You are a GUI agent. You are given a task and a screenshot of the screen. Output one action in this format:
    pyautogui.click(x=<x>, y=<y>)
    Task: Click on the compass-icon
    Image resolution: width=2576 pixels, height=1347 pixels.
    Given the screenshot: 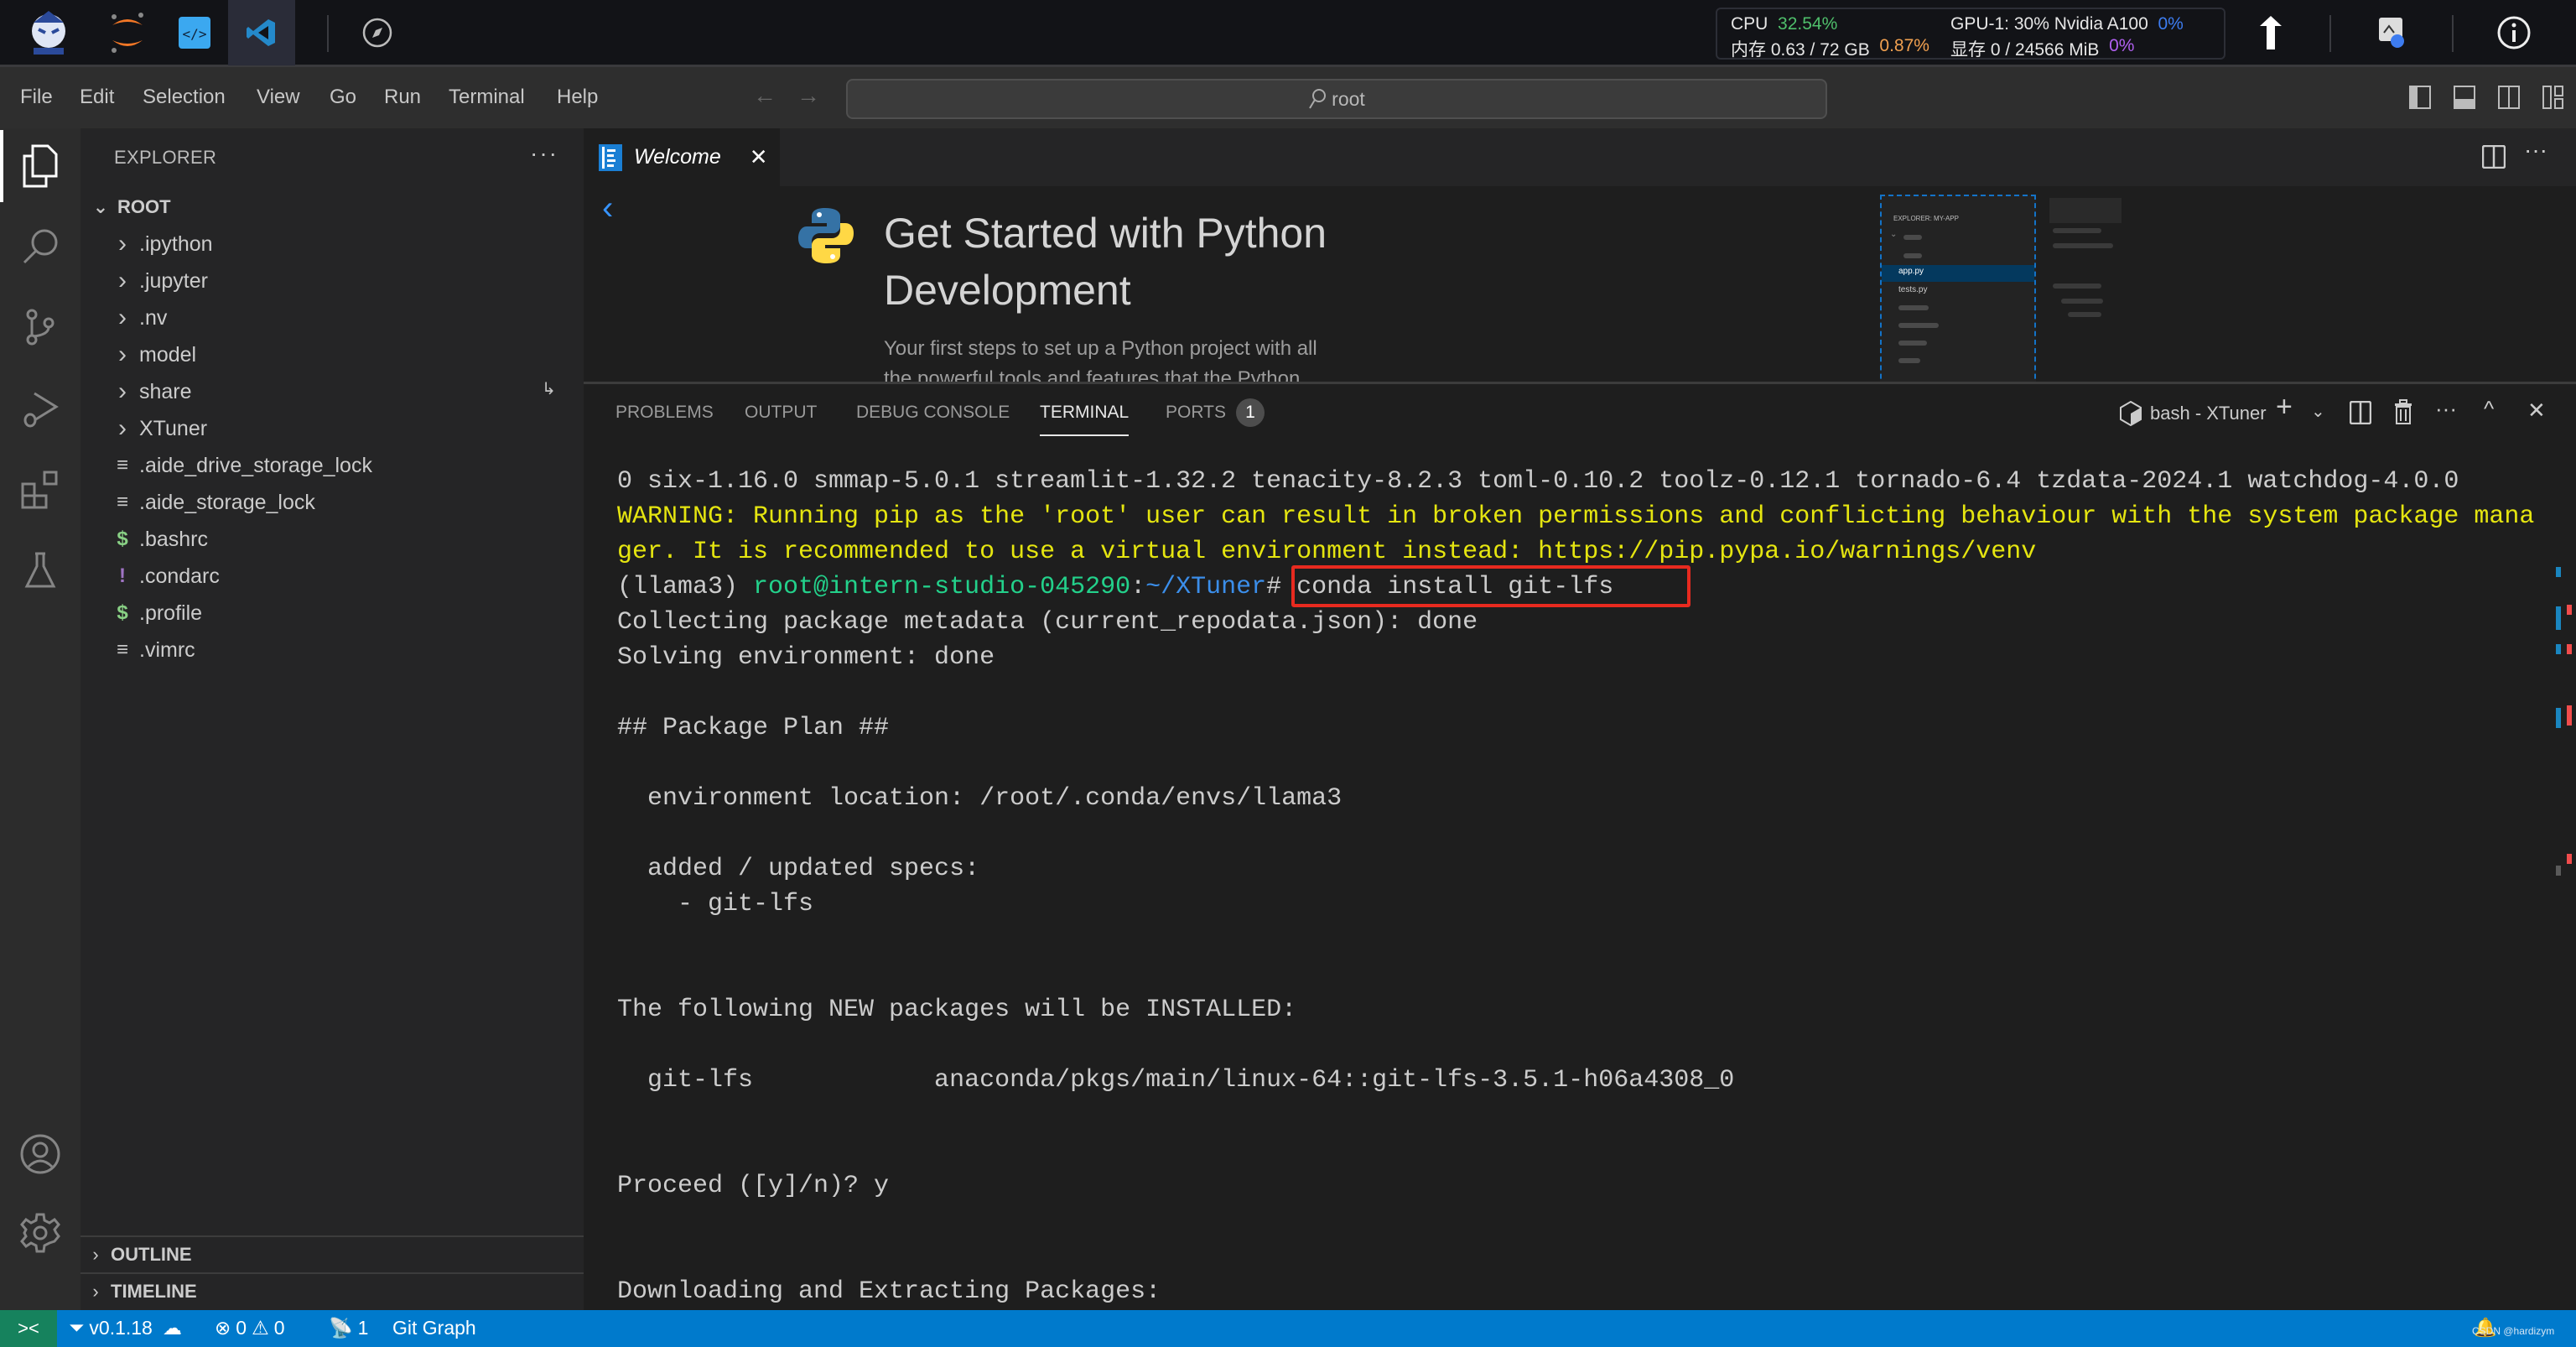 What is the action you would take?
    pyautogui.click(x=377, y=32)
    